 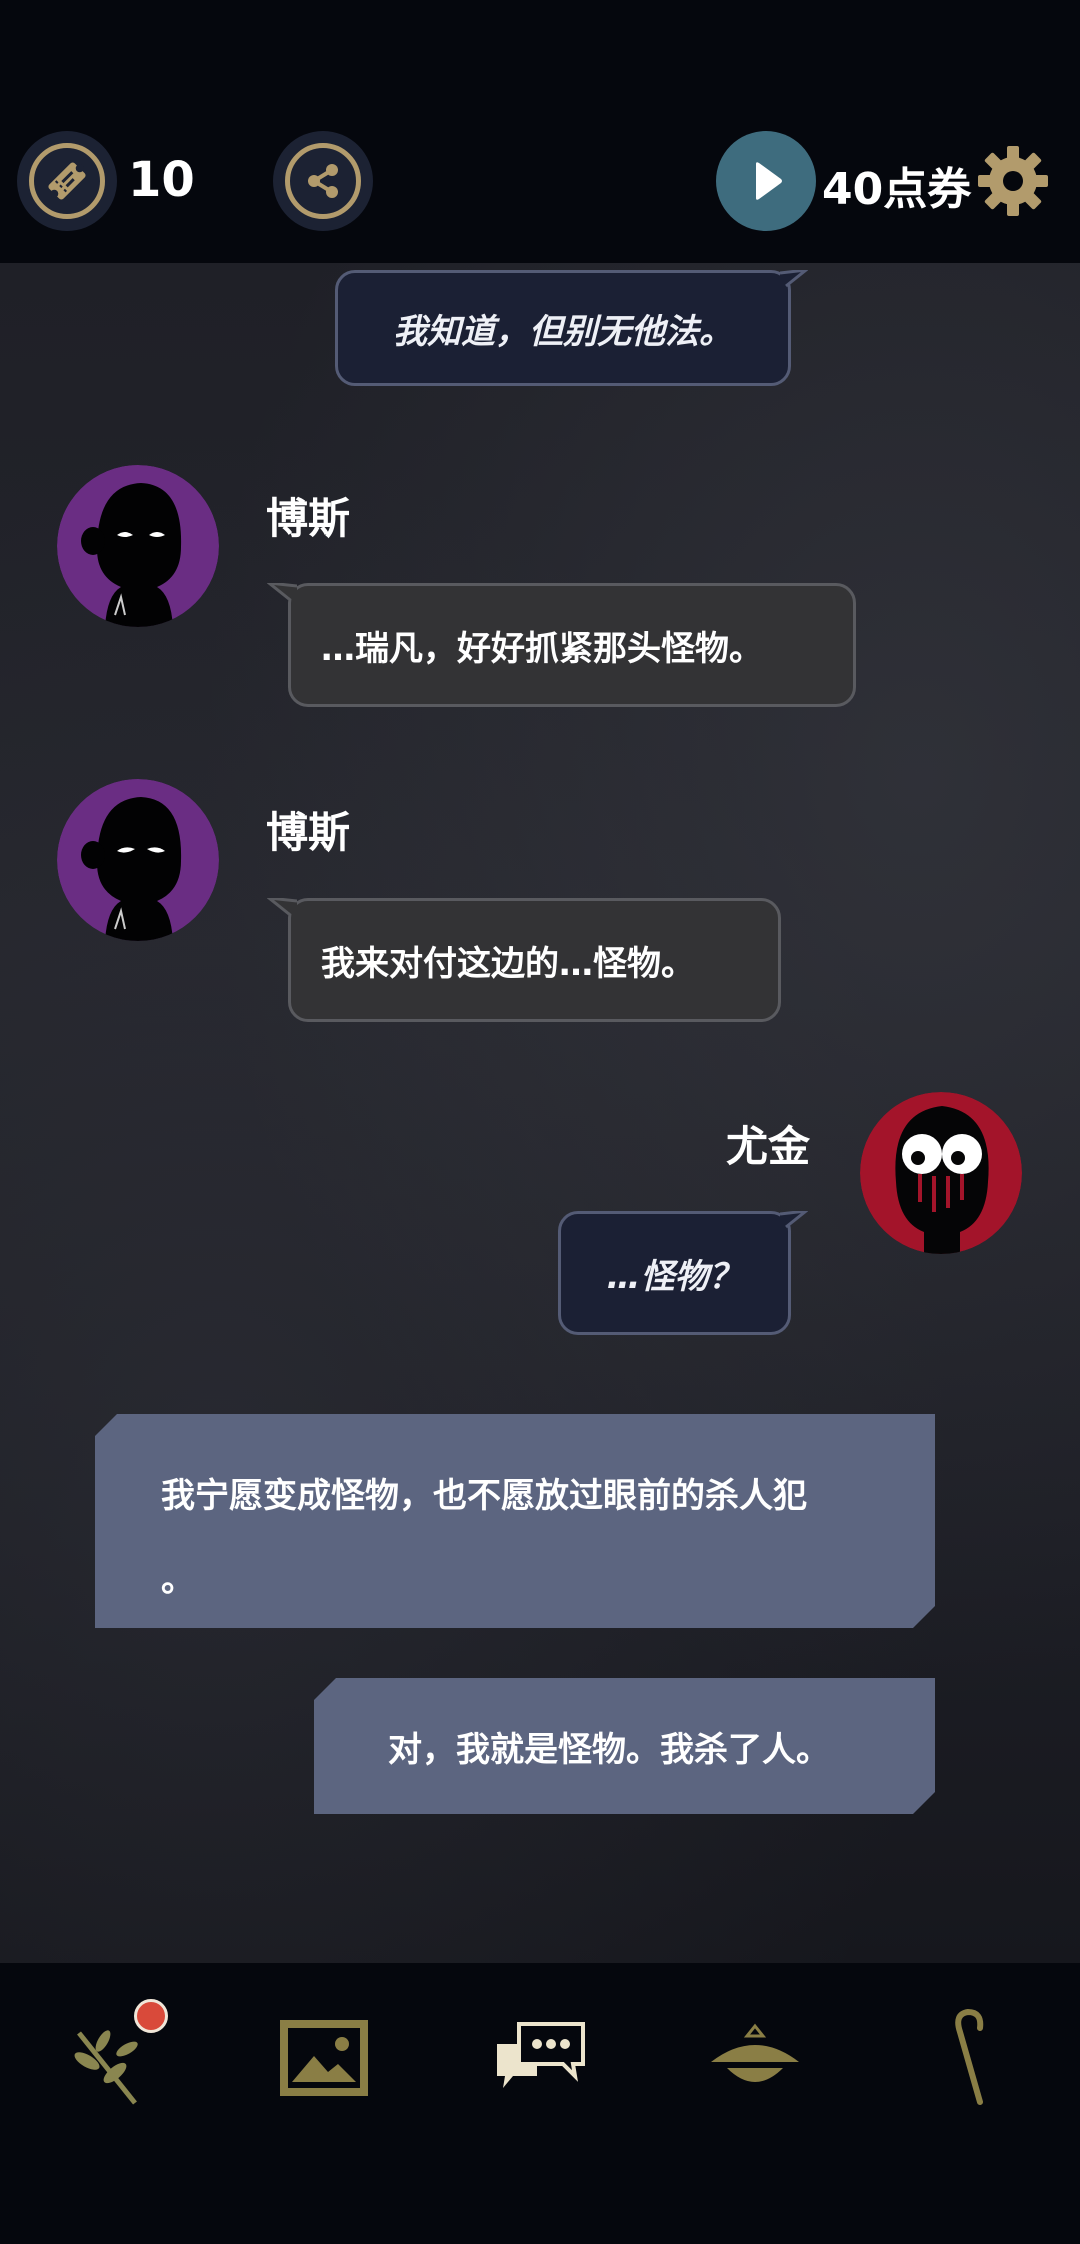 I want to click on message-text: 我知道，但别无他法。, so click(x=563, y=331).